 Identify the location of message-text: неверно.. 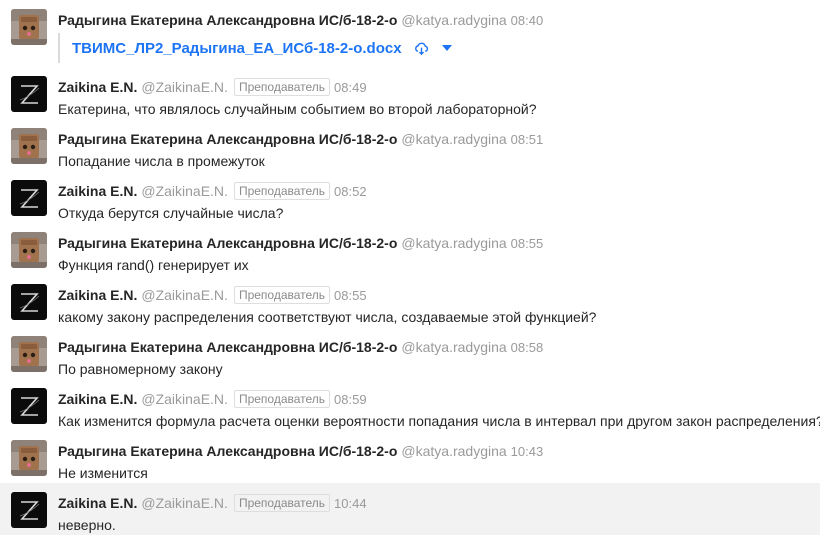
(87, 525).